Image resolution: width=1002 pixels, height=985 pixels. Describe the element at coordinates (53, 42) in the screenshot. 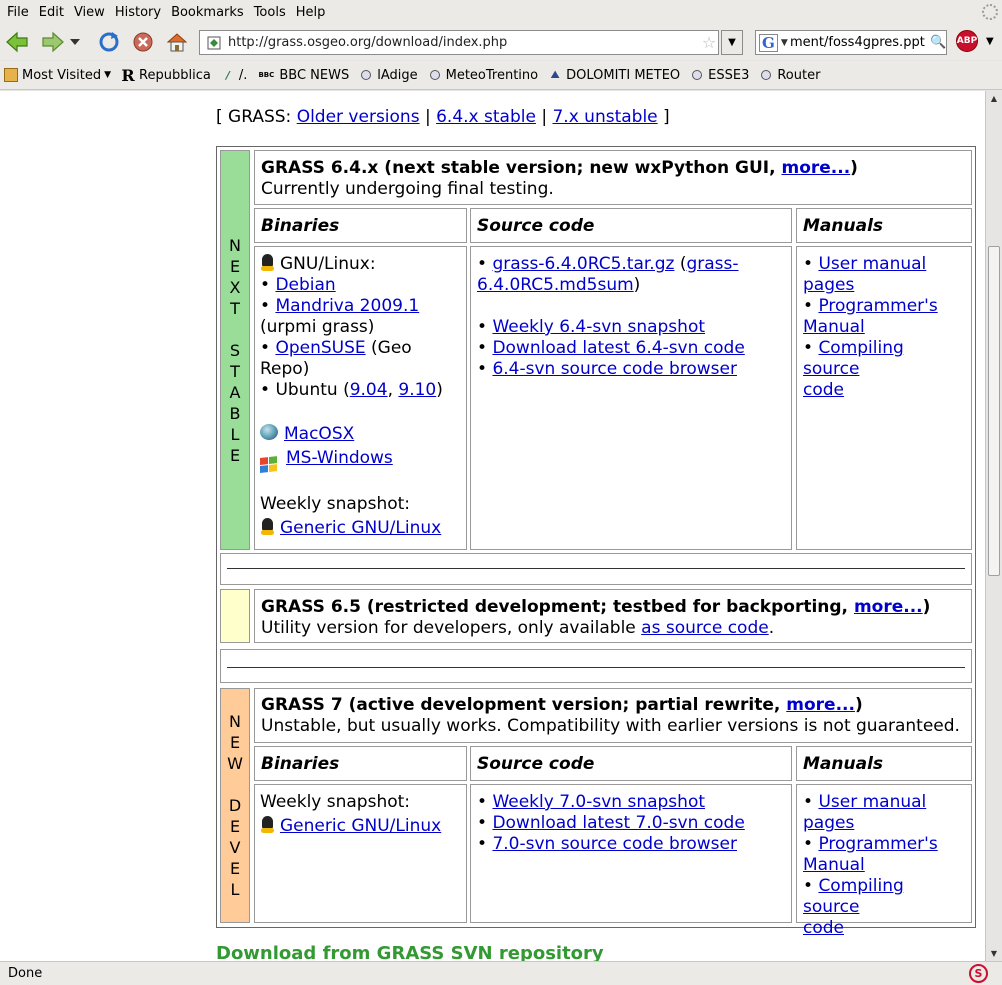

I see `forward-button` at that location.